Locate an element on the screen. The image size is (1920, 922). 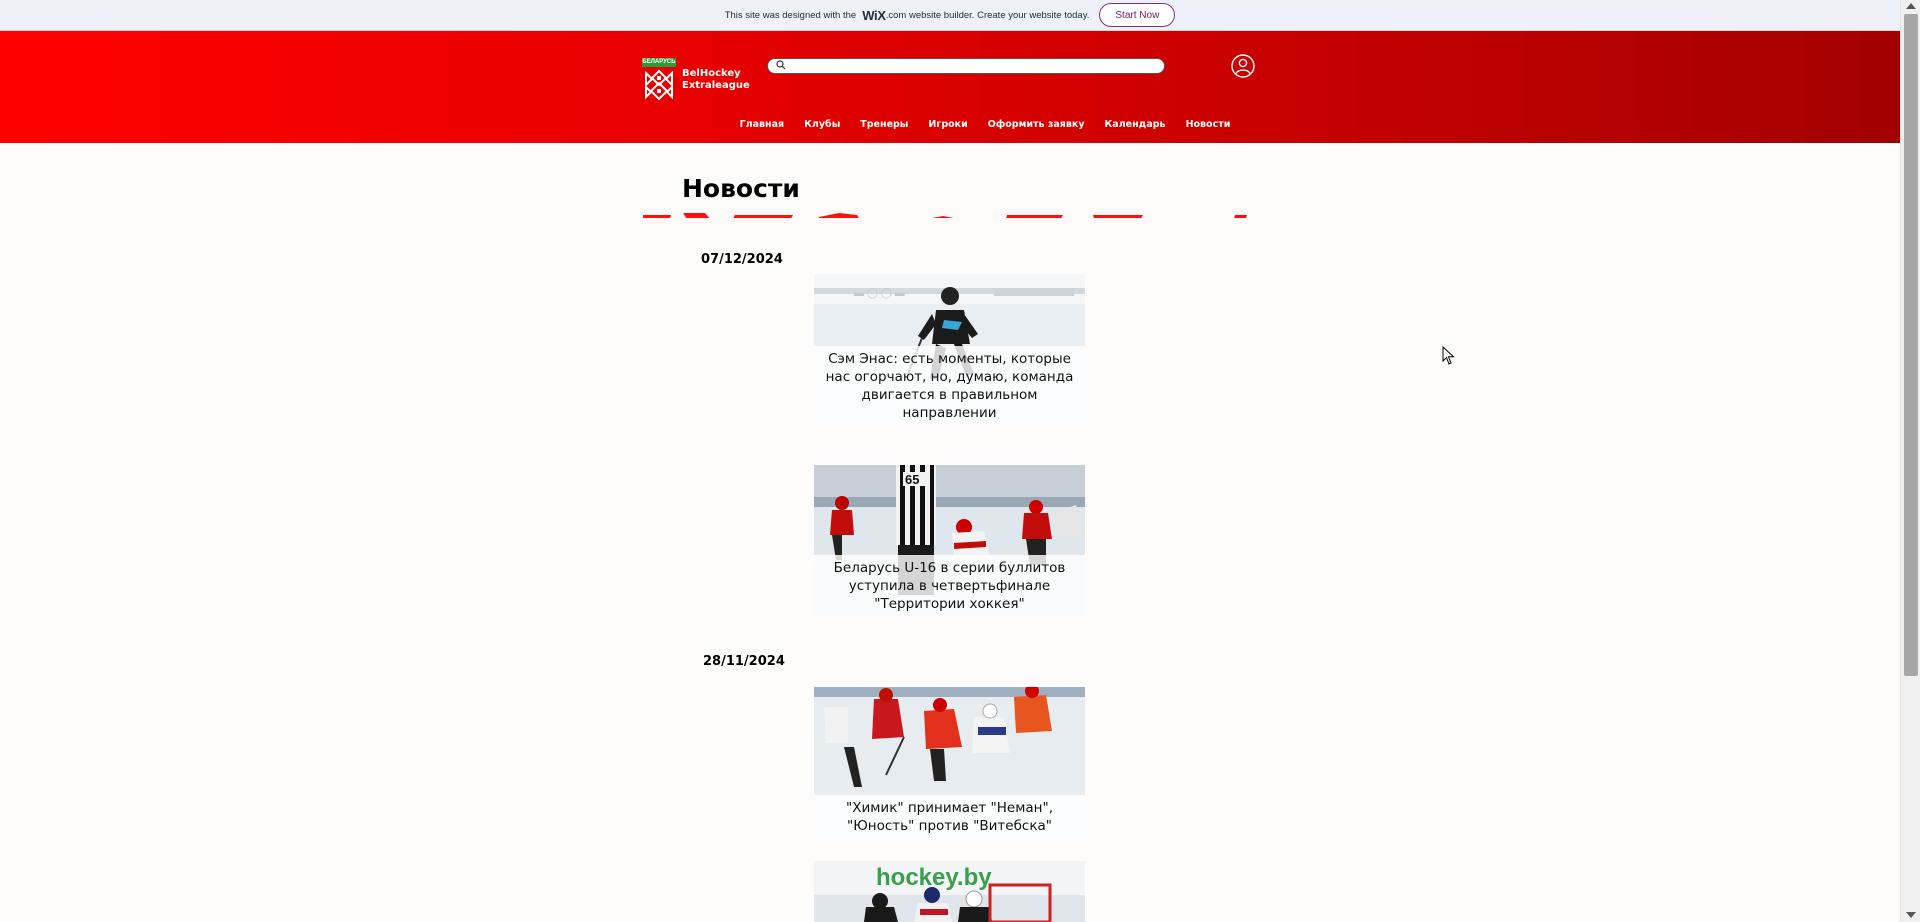
scroll-down-arrow-icon is located at coordinates (1911, 915).